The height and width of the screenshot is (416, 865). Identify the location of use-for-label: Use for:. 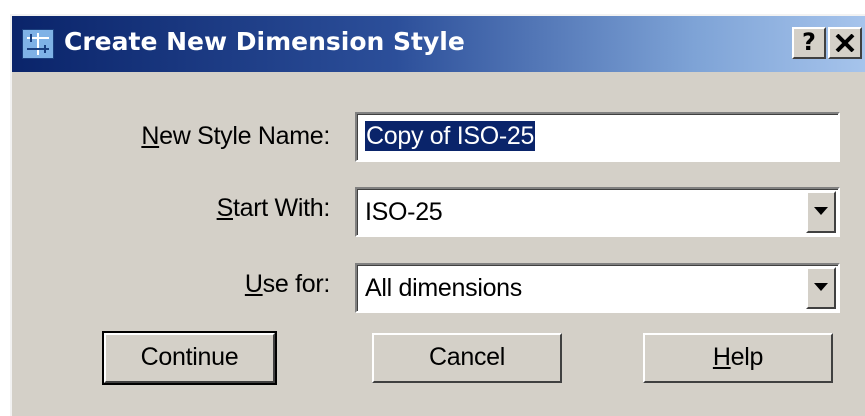
(287, 284).